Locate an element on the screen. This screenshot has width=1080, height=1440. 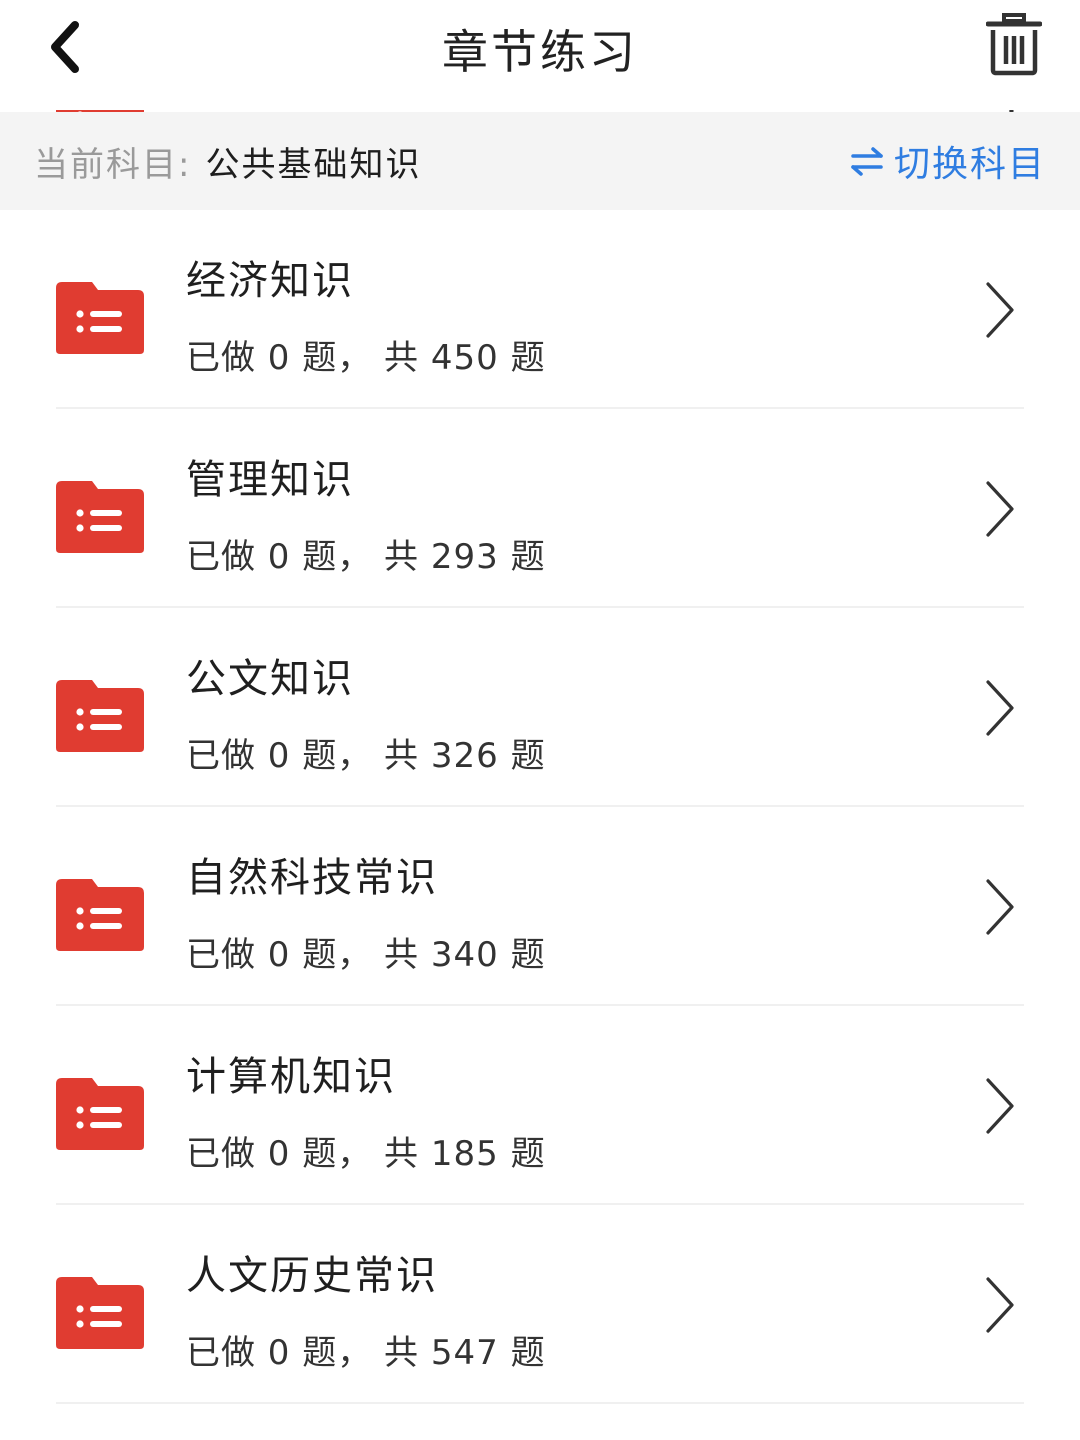
chapter-progress: 已做 0 题， 共 340 题 is located at coordinates (366, 955).